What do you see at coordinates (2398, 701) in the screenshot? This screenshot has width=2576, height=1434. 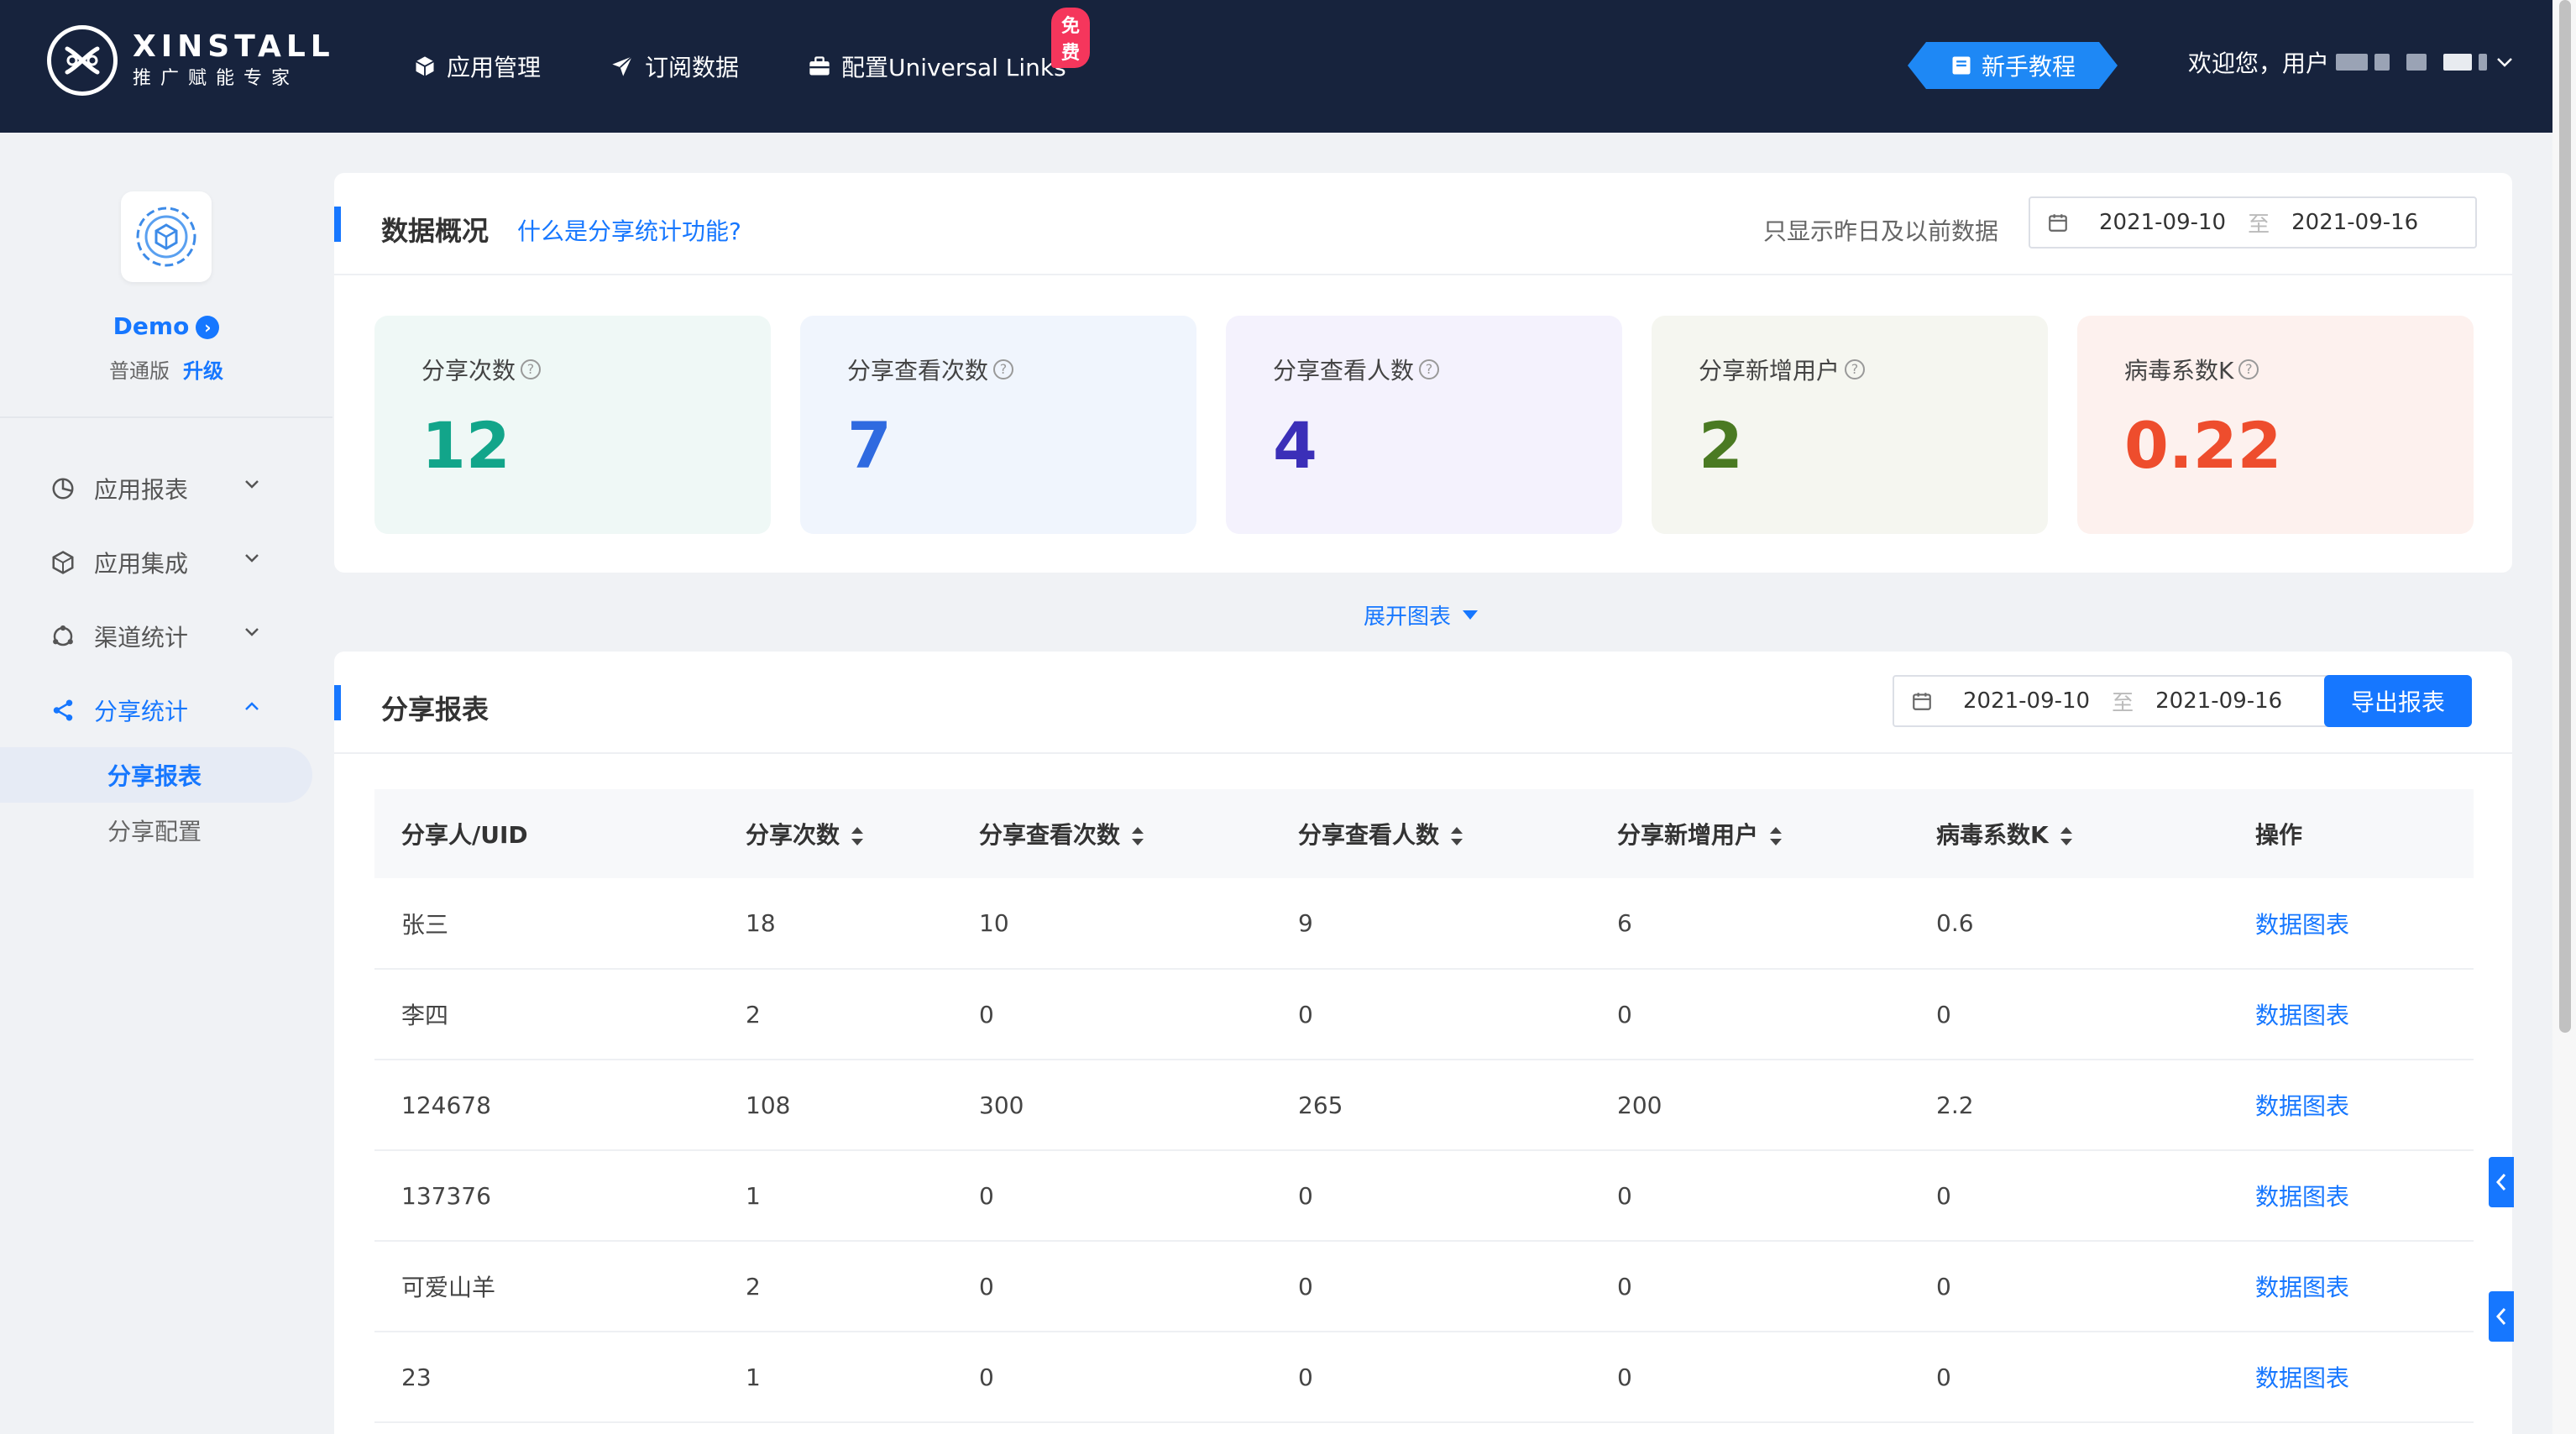 I see `export-report-button: 导出报表` at bounding box center [2398, 701].